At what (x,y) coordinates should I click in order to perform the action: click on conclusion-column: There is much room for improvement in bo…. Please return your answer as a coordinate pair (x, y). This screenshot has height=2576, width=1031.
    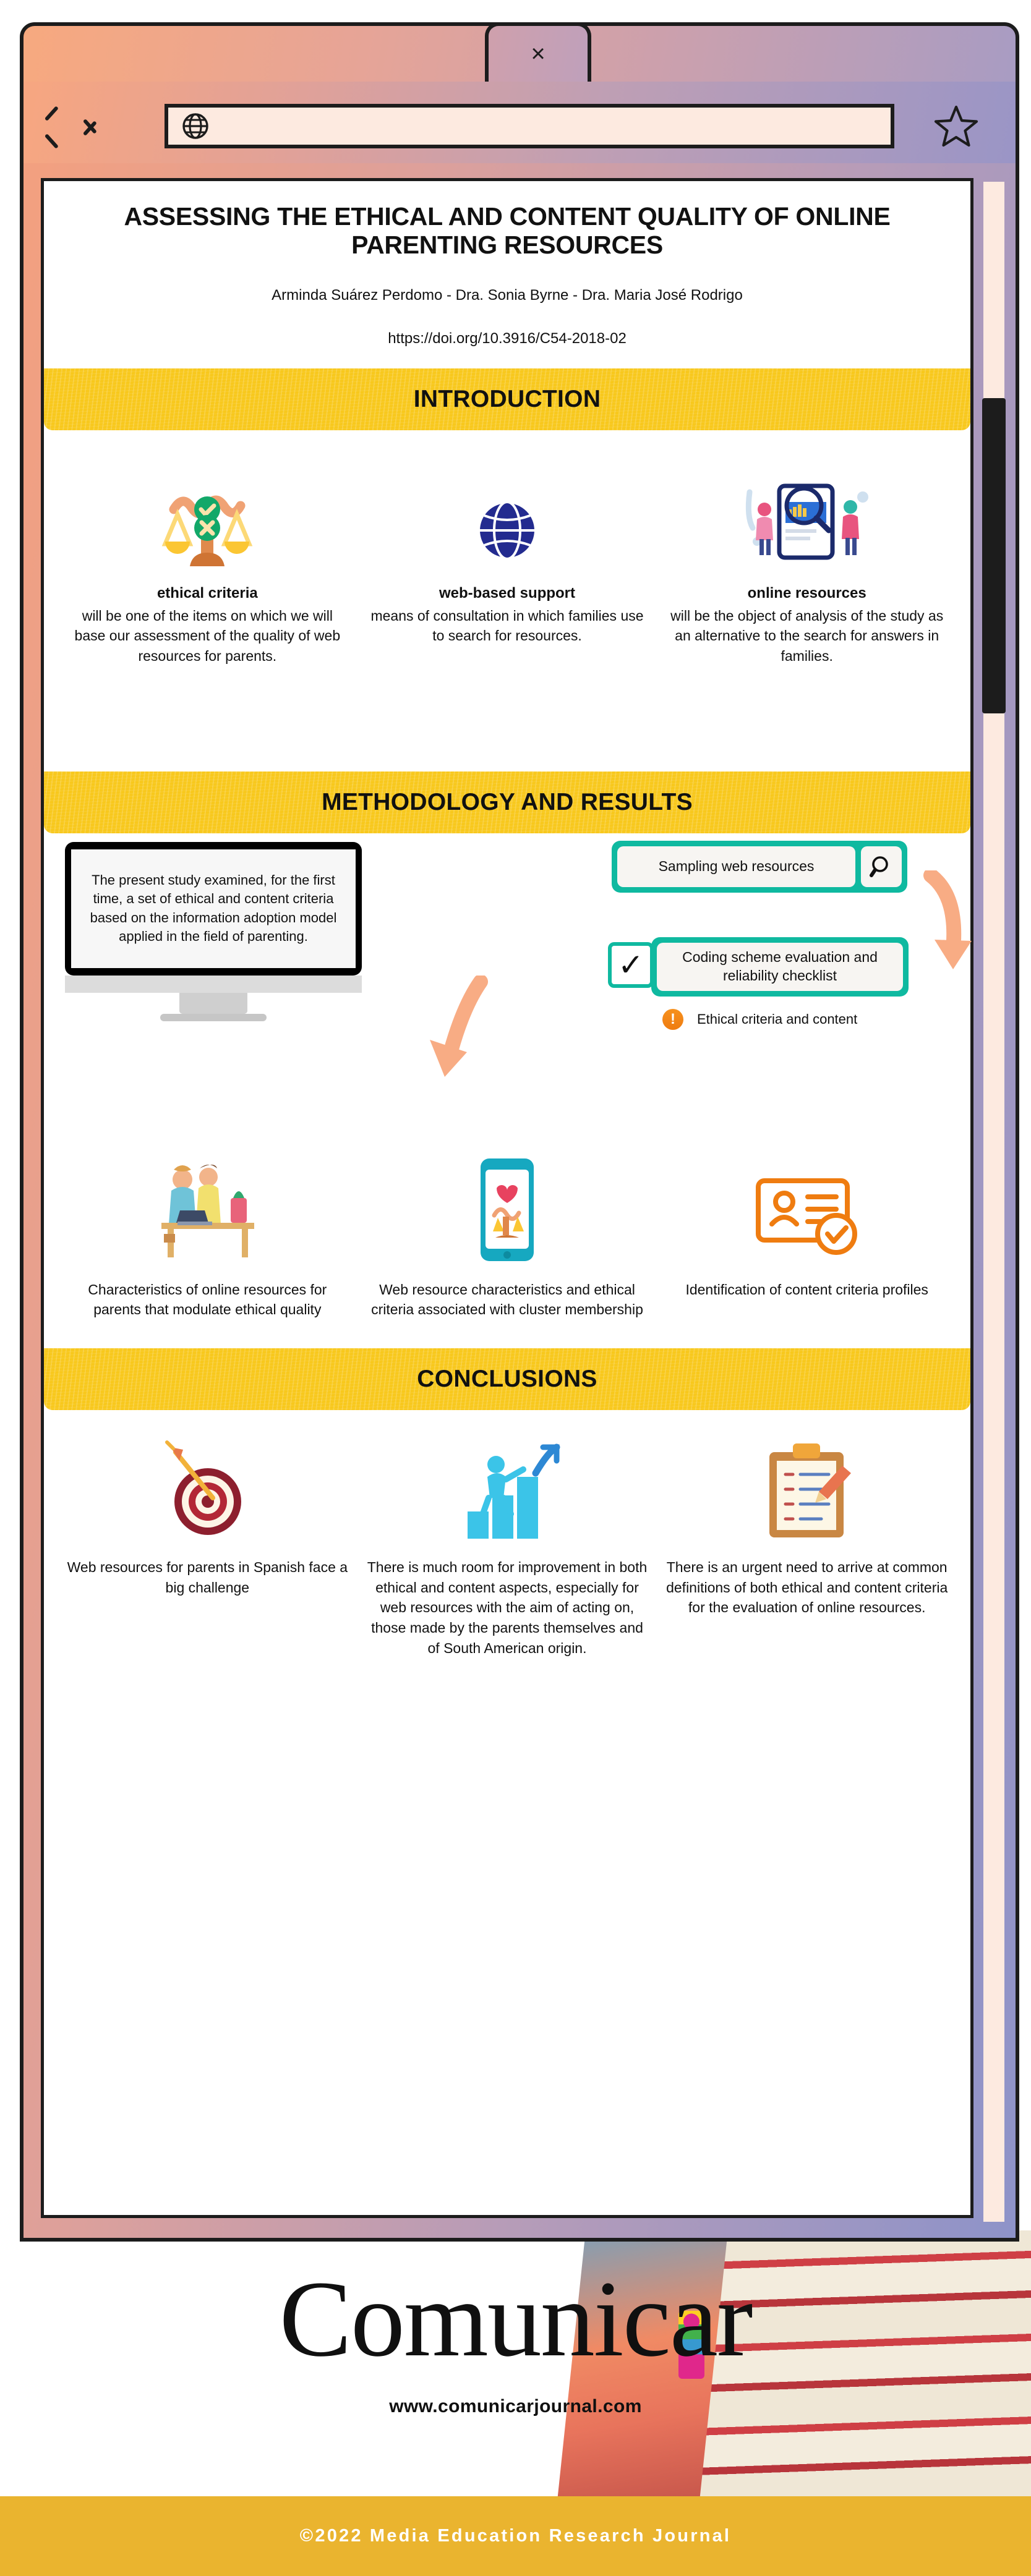
    Looking at the image, I should click on (507, 1542).